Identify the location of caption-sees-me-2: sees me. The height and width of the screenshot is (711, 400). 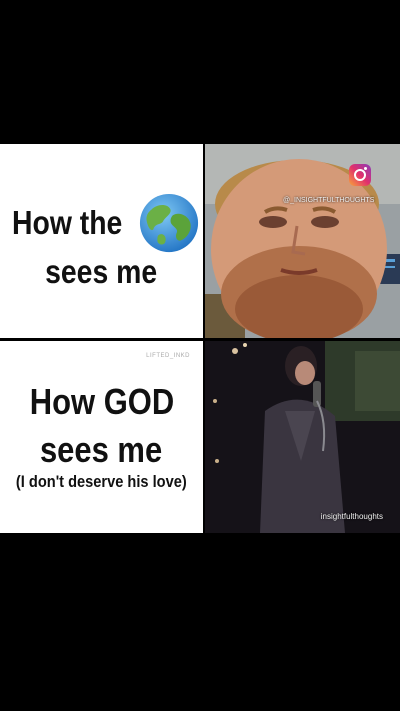
(101, 449).